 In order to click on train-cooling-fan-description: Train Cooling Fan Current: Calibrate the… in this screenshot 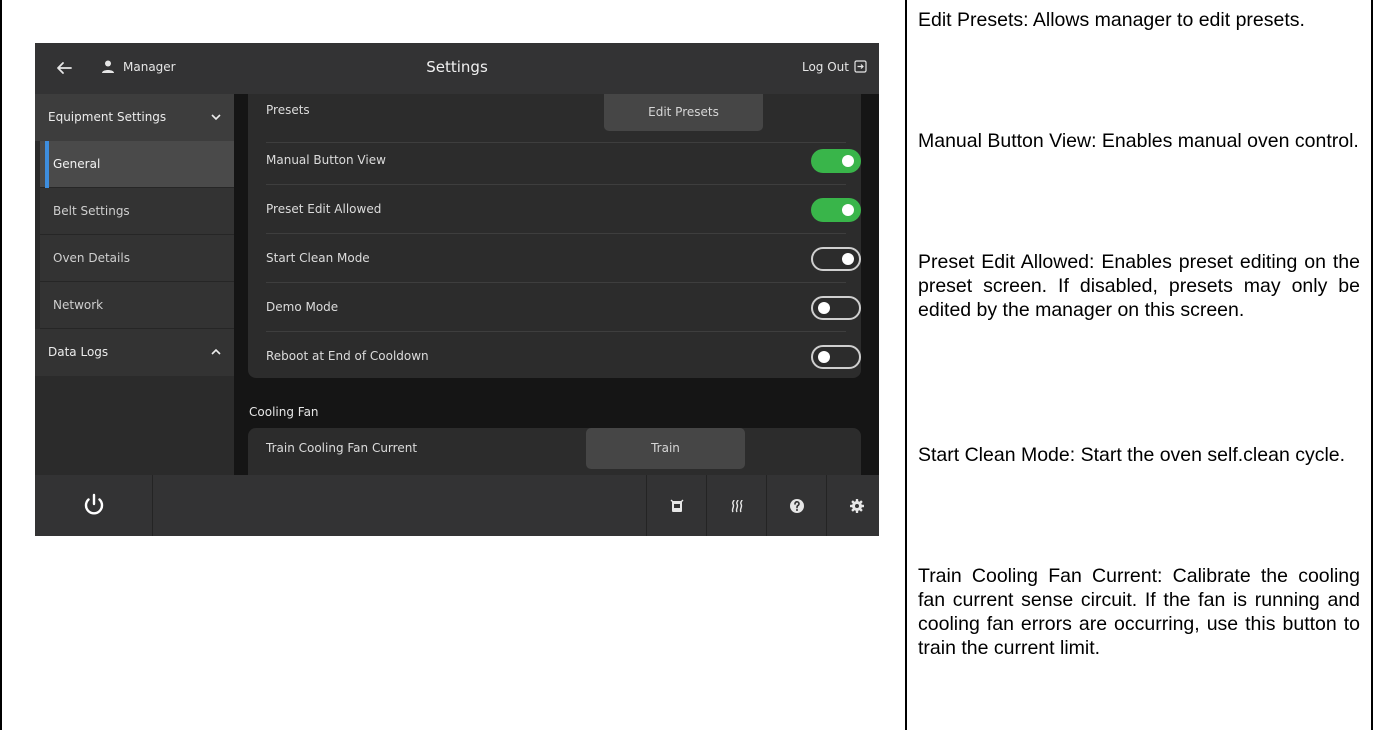, I will do `click(1139, 612)`.